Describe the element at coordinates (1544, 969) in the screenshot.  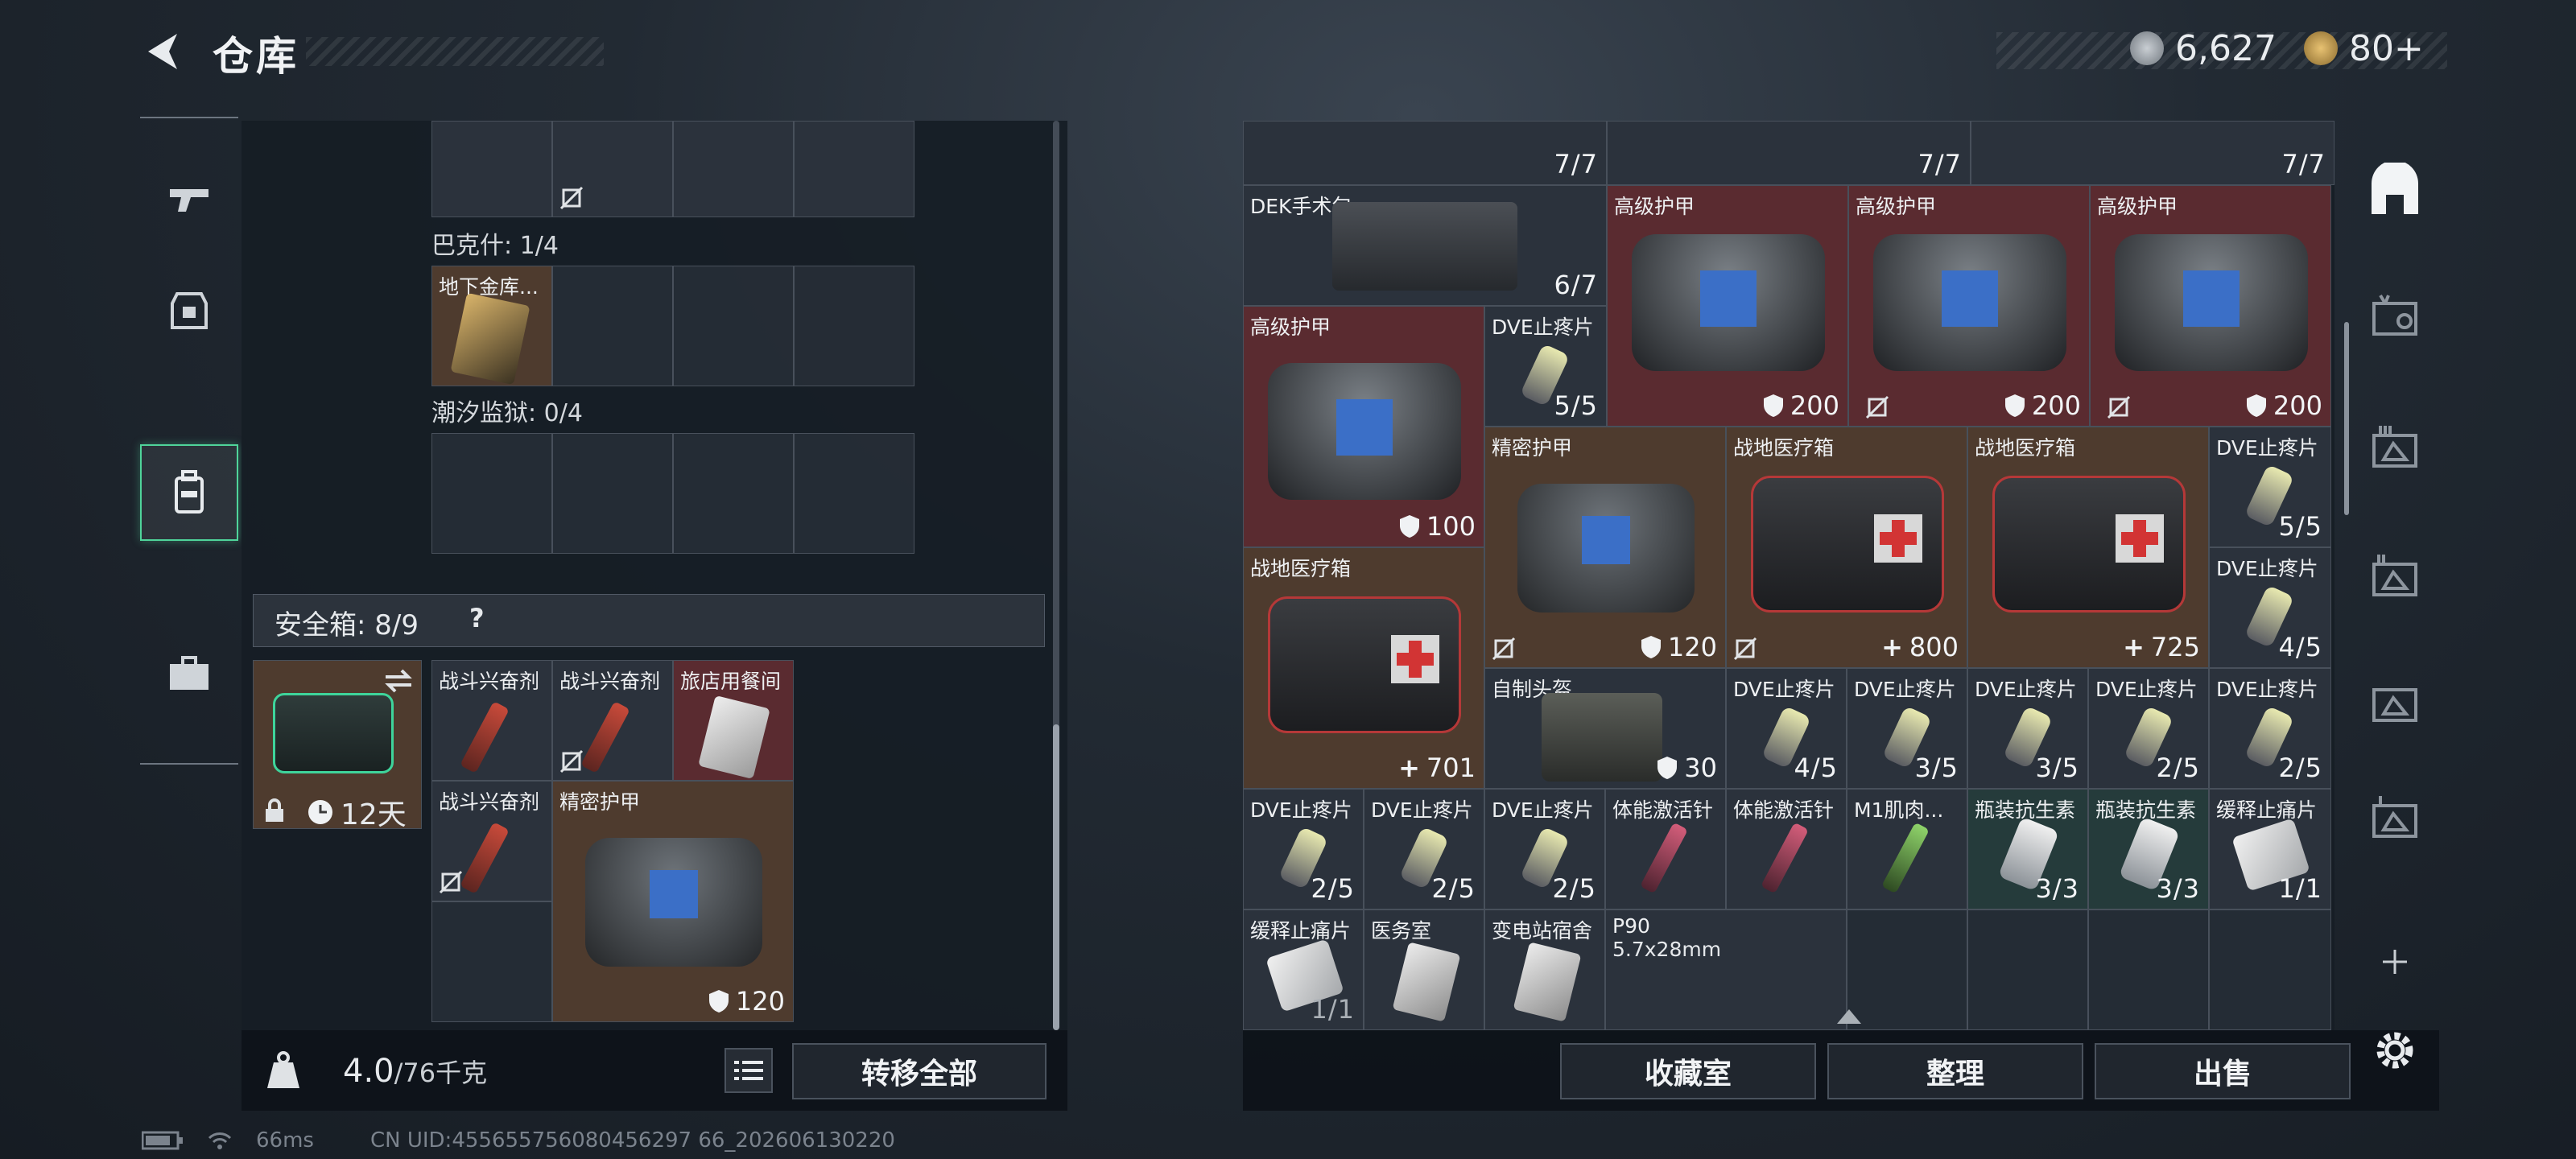
I see `warehouse-item: 变电站宿舍` at that location.